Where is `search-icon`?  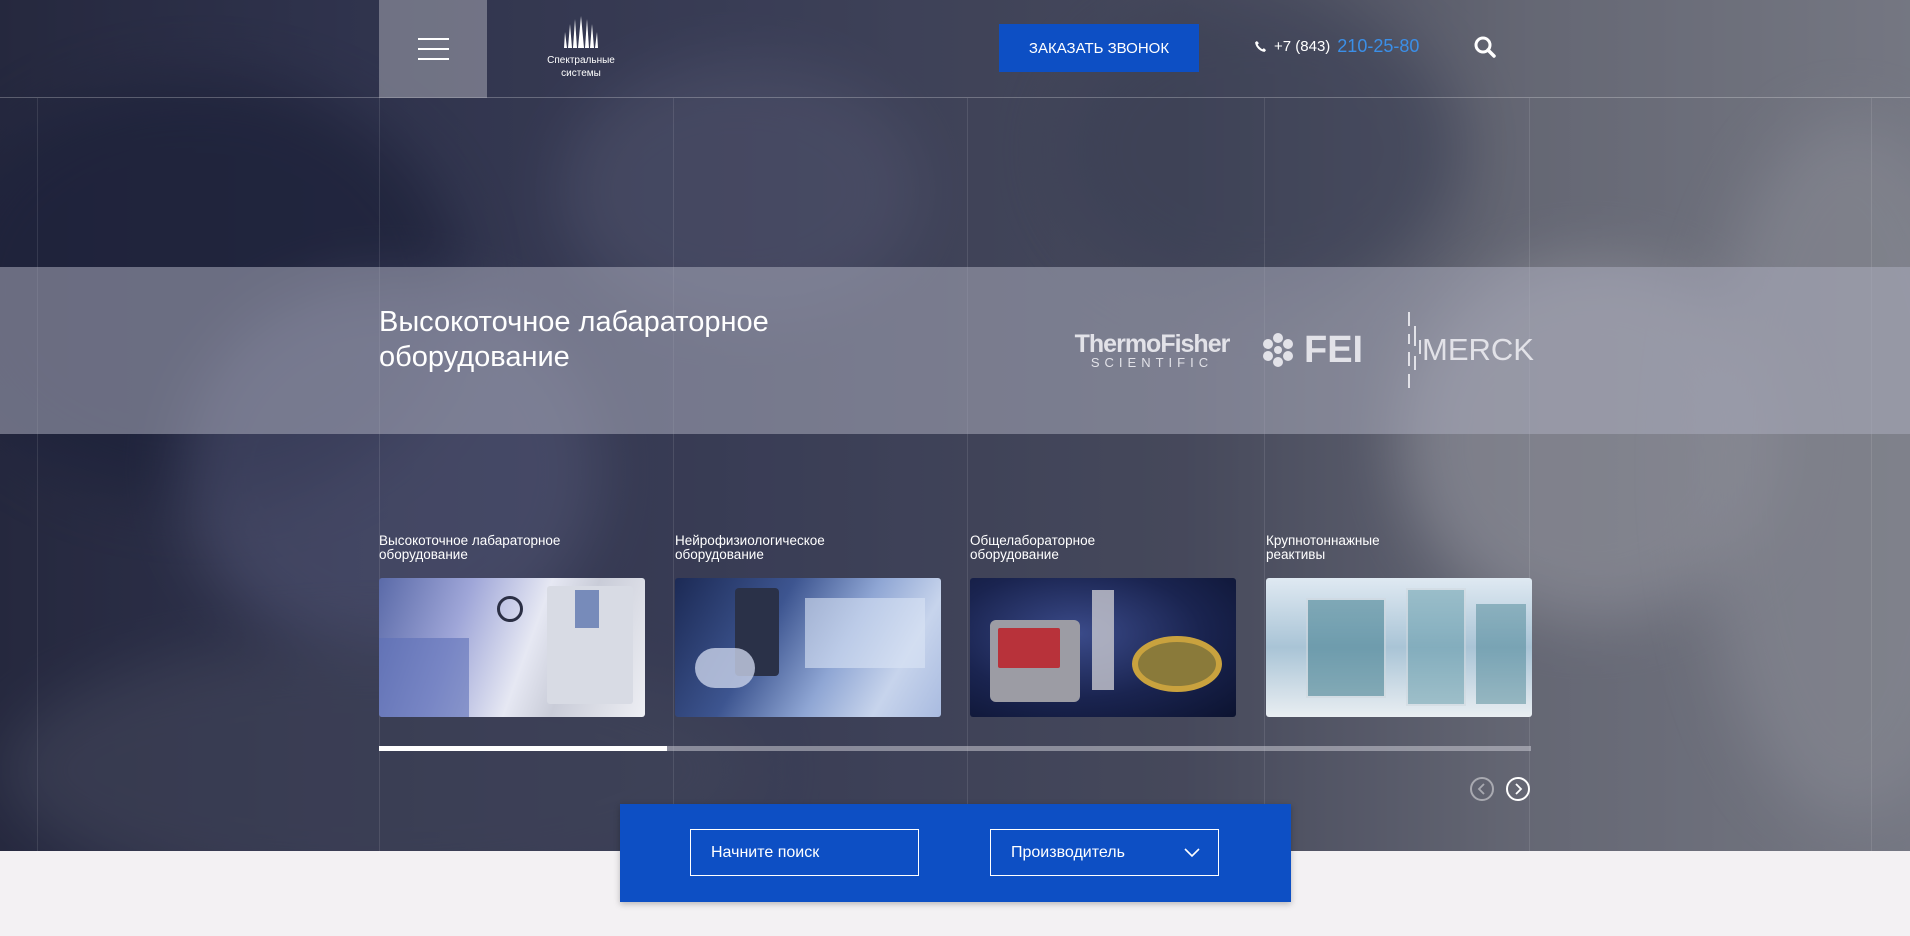 search-icon is located at coordinates (1485, 47).